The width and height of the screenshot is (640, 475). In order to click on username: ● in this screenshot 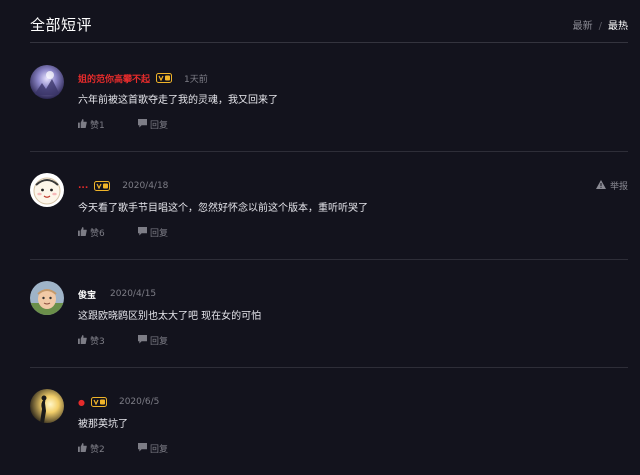, I will do `click(81, 402)`.